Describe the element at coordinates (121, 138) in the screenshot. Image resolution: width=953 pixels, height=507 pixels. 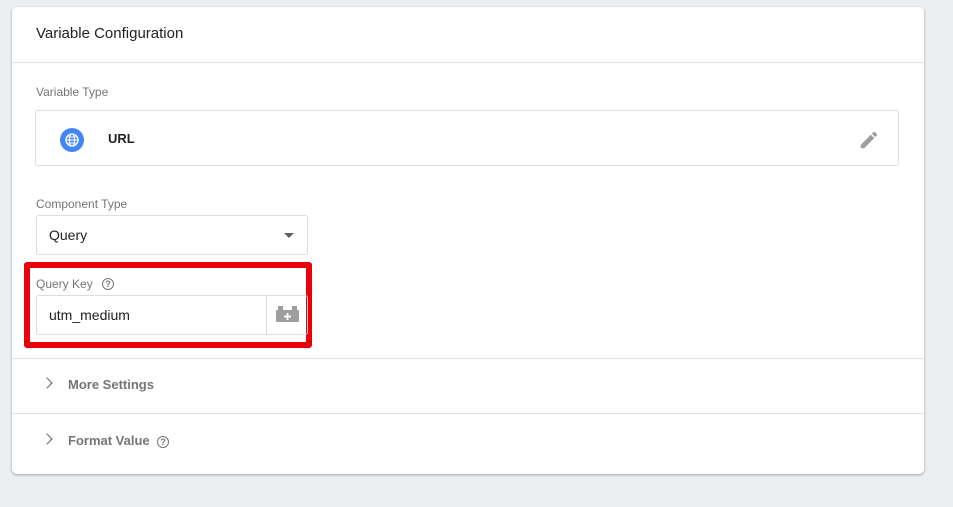
I see `variable-type-name: URL` at that location.